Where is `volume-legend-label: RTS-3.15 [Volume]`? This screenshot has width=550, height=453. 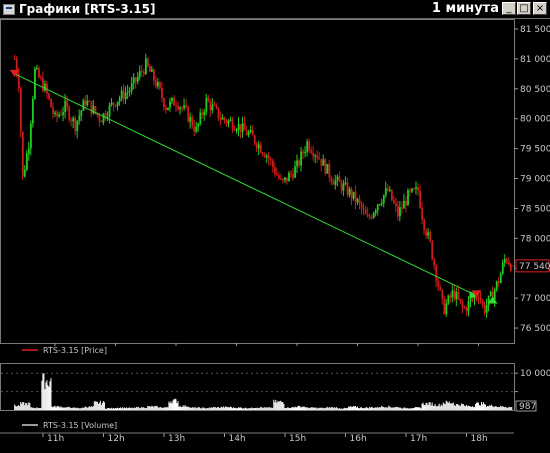
volume-legend-label: RTS-3.15 [Volume] is located at coordinates (80, 425).